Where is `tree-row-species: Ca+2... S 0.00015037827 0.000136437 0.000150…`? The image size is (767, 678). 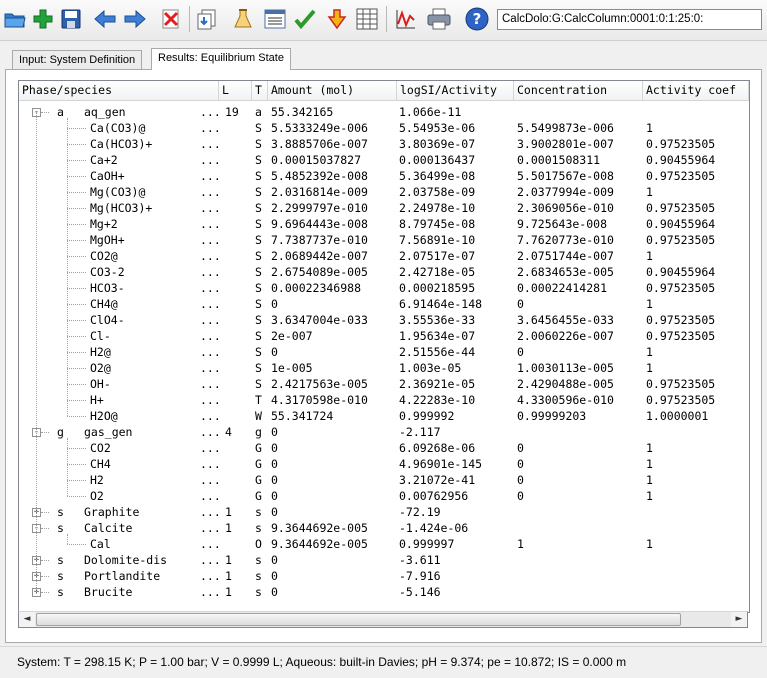 tree-row-species: Ca+2... S 0.00015037827 0.000136437 0.000150… is located at coordinates (384, 160).